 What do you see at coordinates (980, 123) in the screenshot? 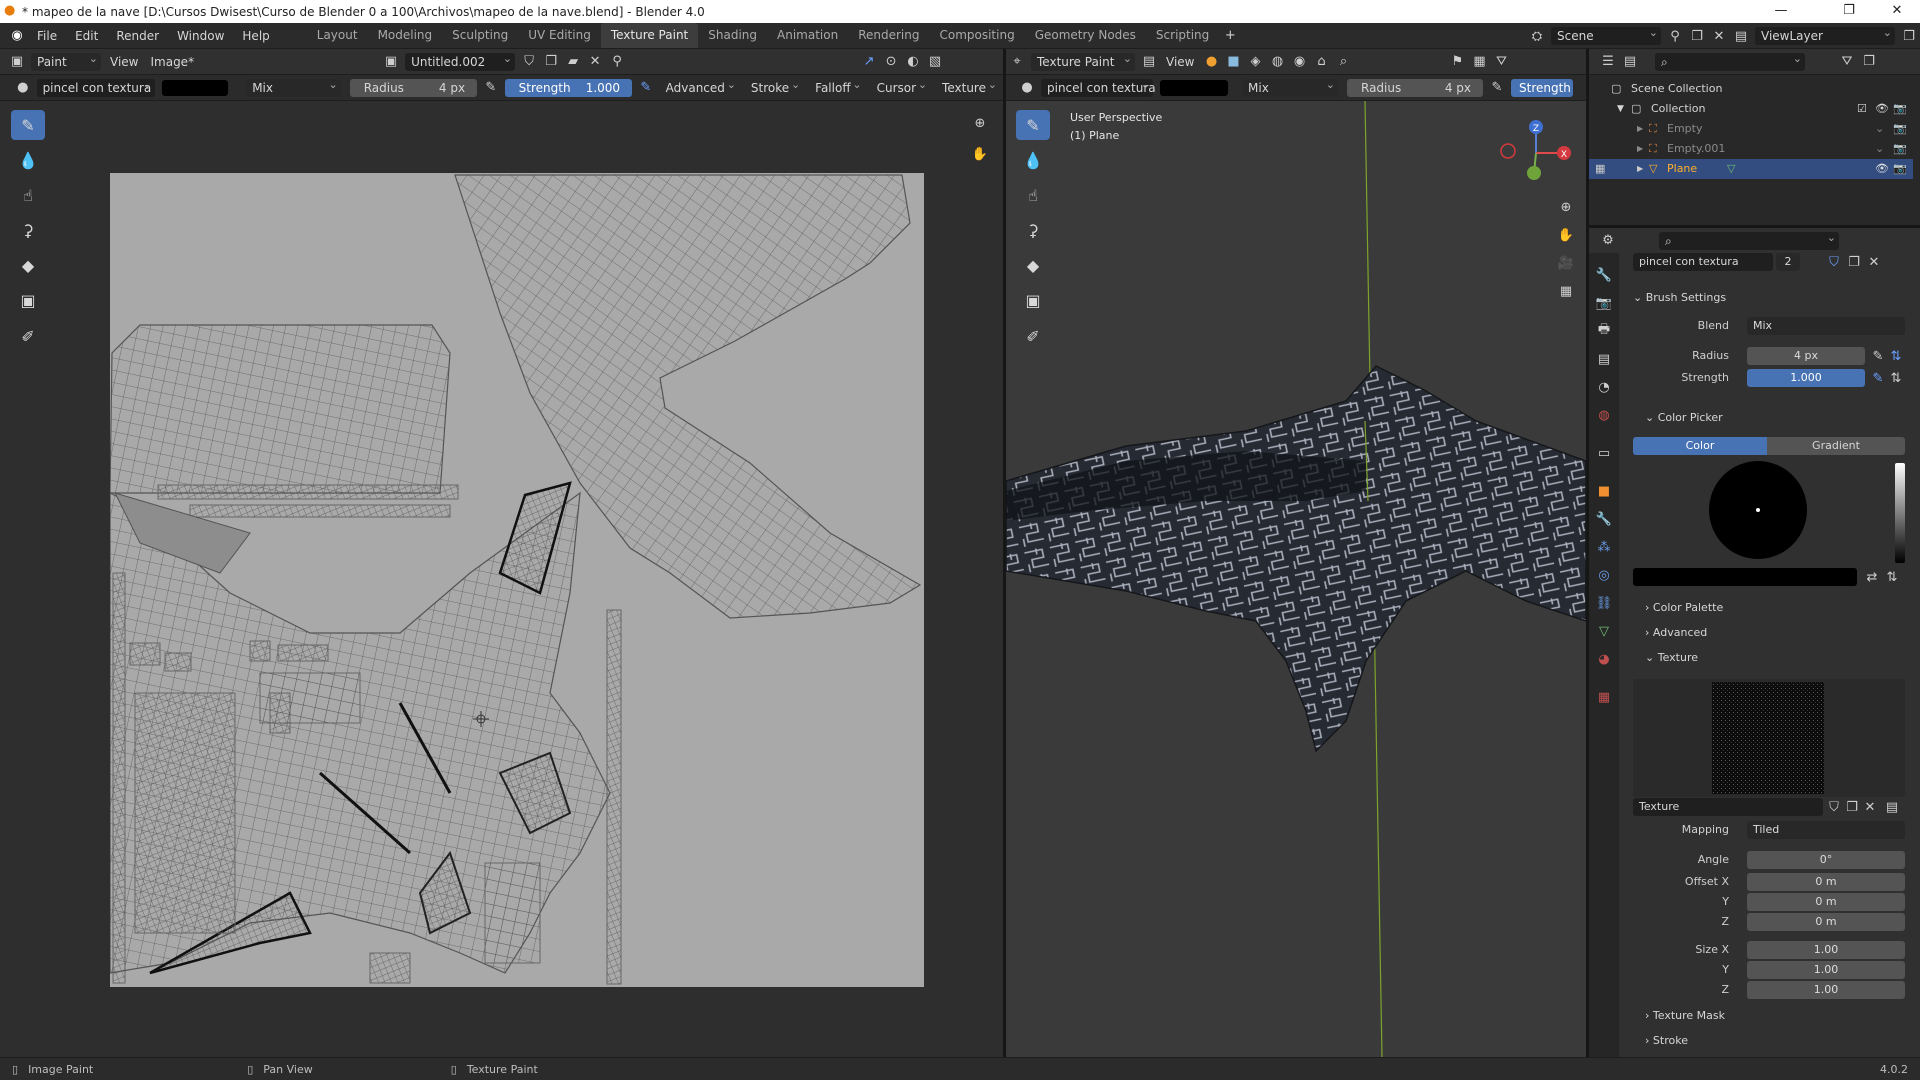
I see `zoom-view-icon: ⊕` at bounding box center [980, 123].